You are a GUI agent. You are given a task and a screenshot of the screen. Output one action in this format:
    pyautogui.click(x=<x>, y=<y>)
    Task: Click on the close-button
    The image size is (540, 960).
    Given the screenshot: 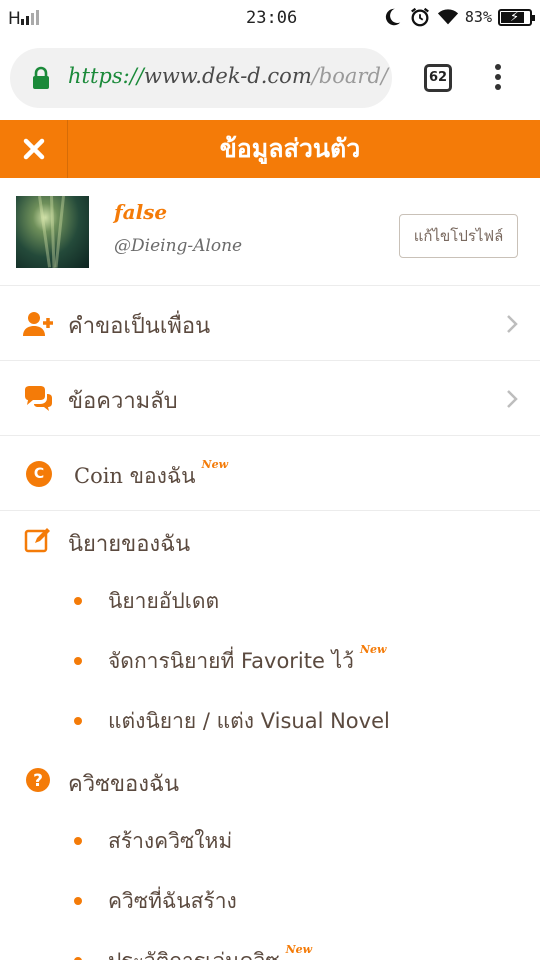 What is the action you would take?
    pyautogui.click(x=34, y=149)
    